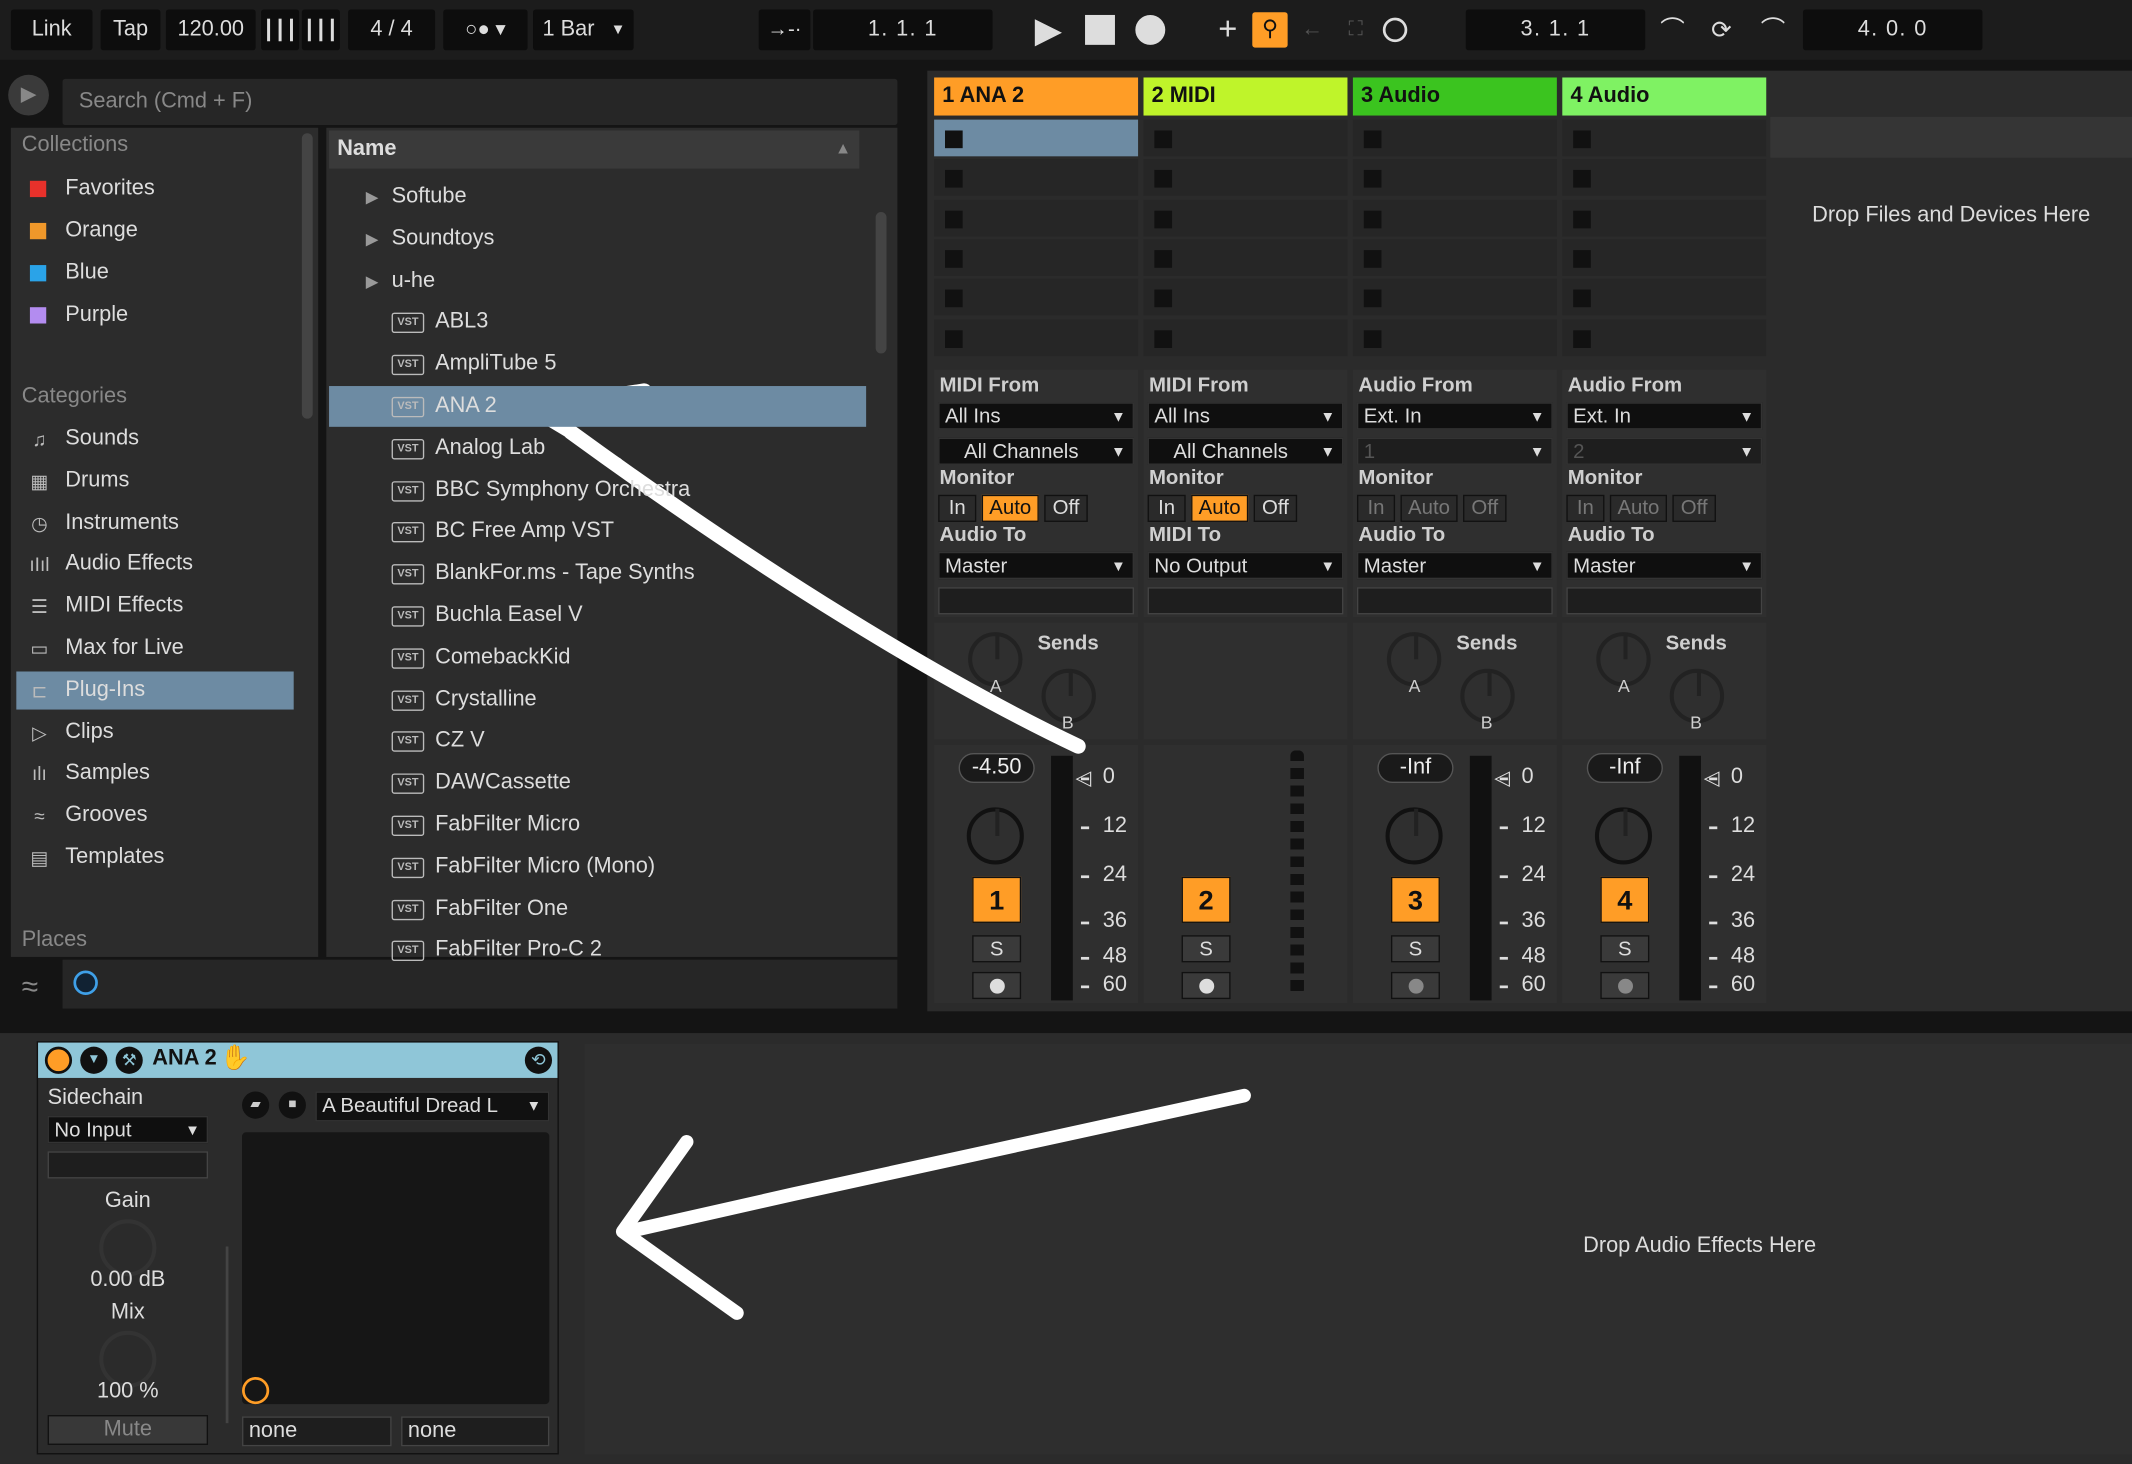  I want to click on plugin-row: VST DAWCassette, so click(597, 783).